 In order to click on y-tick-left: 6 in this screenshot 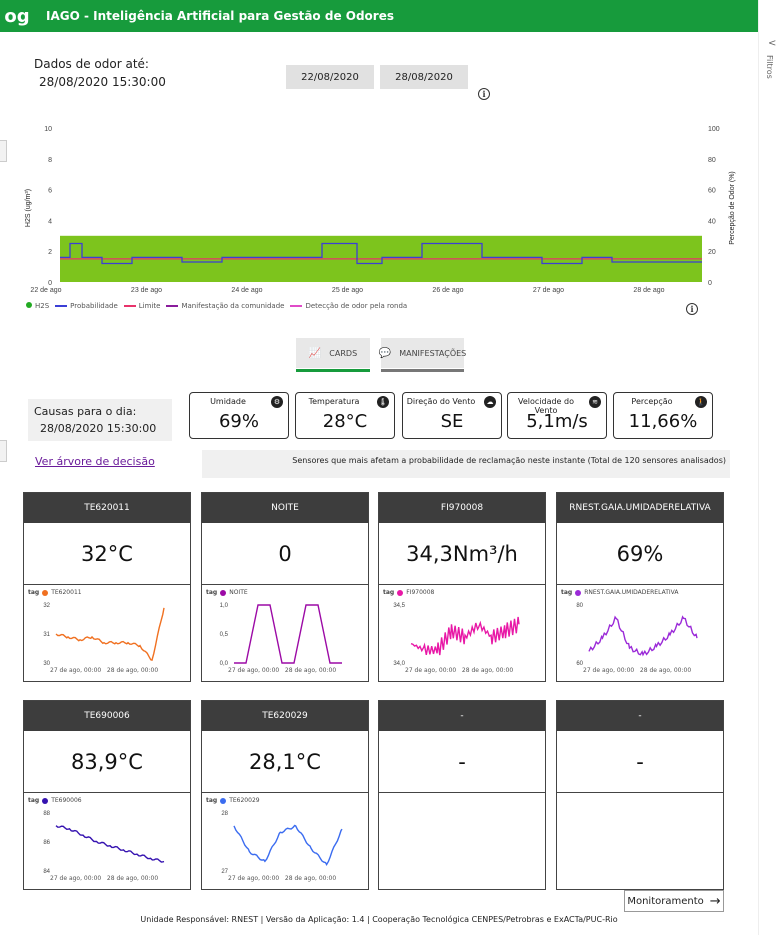, I will do `click(50, 191)`.